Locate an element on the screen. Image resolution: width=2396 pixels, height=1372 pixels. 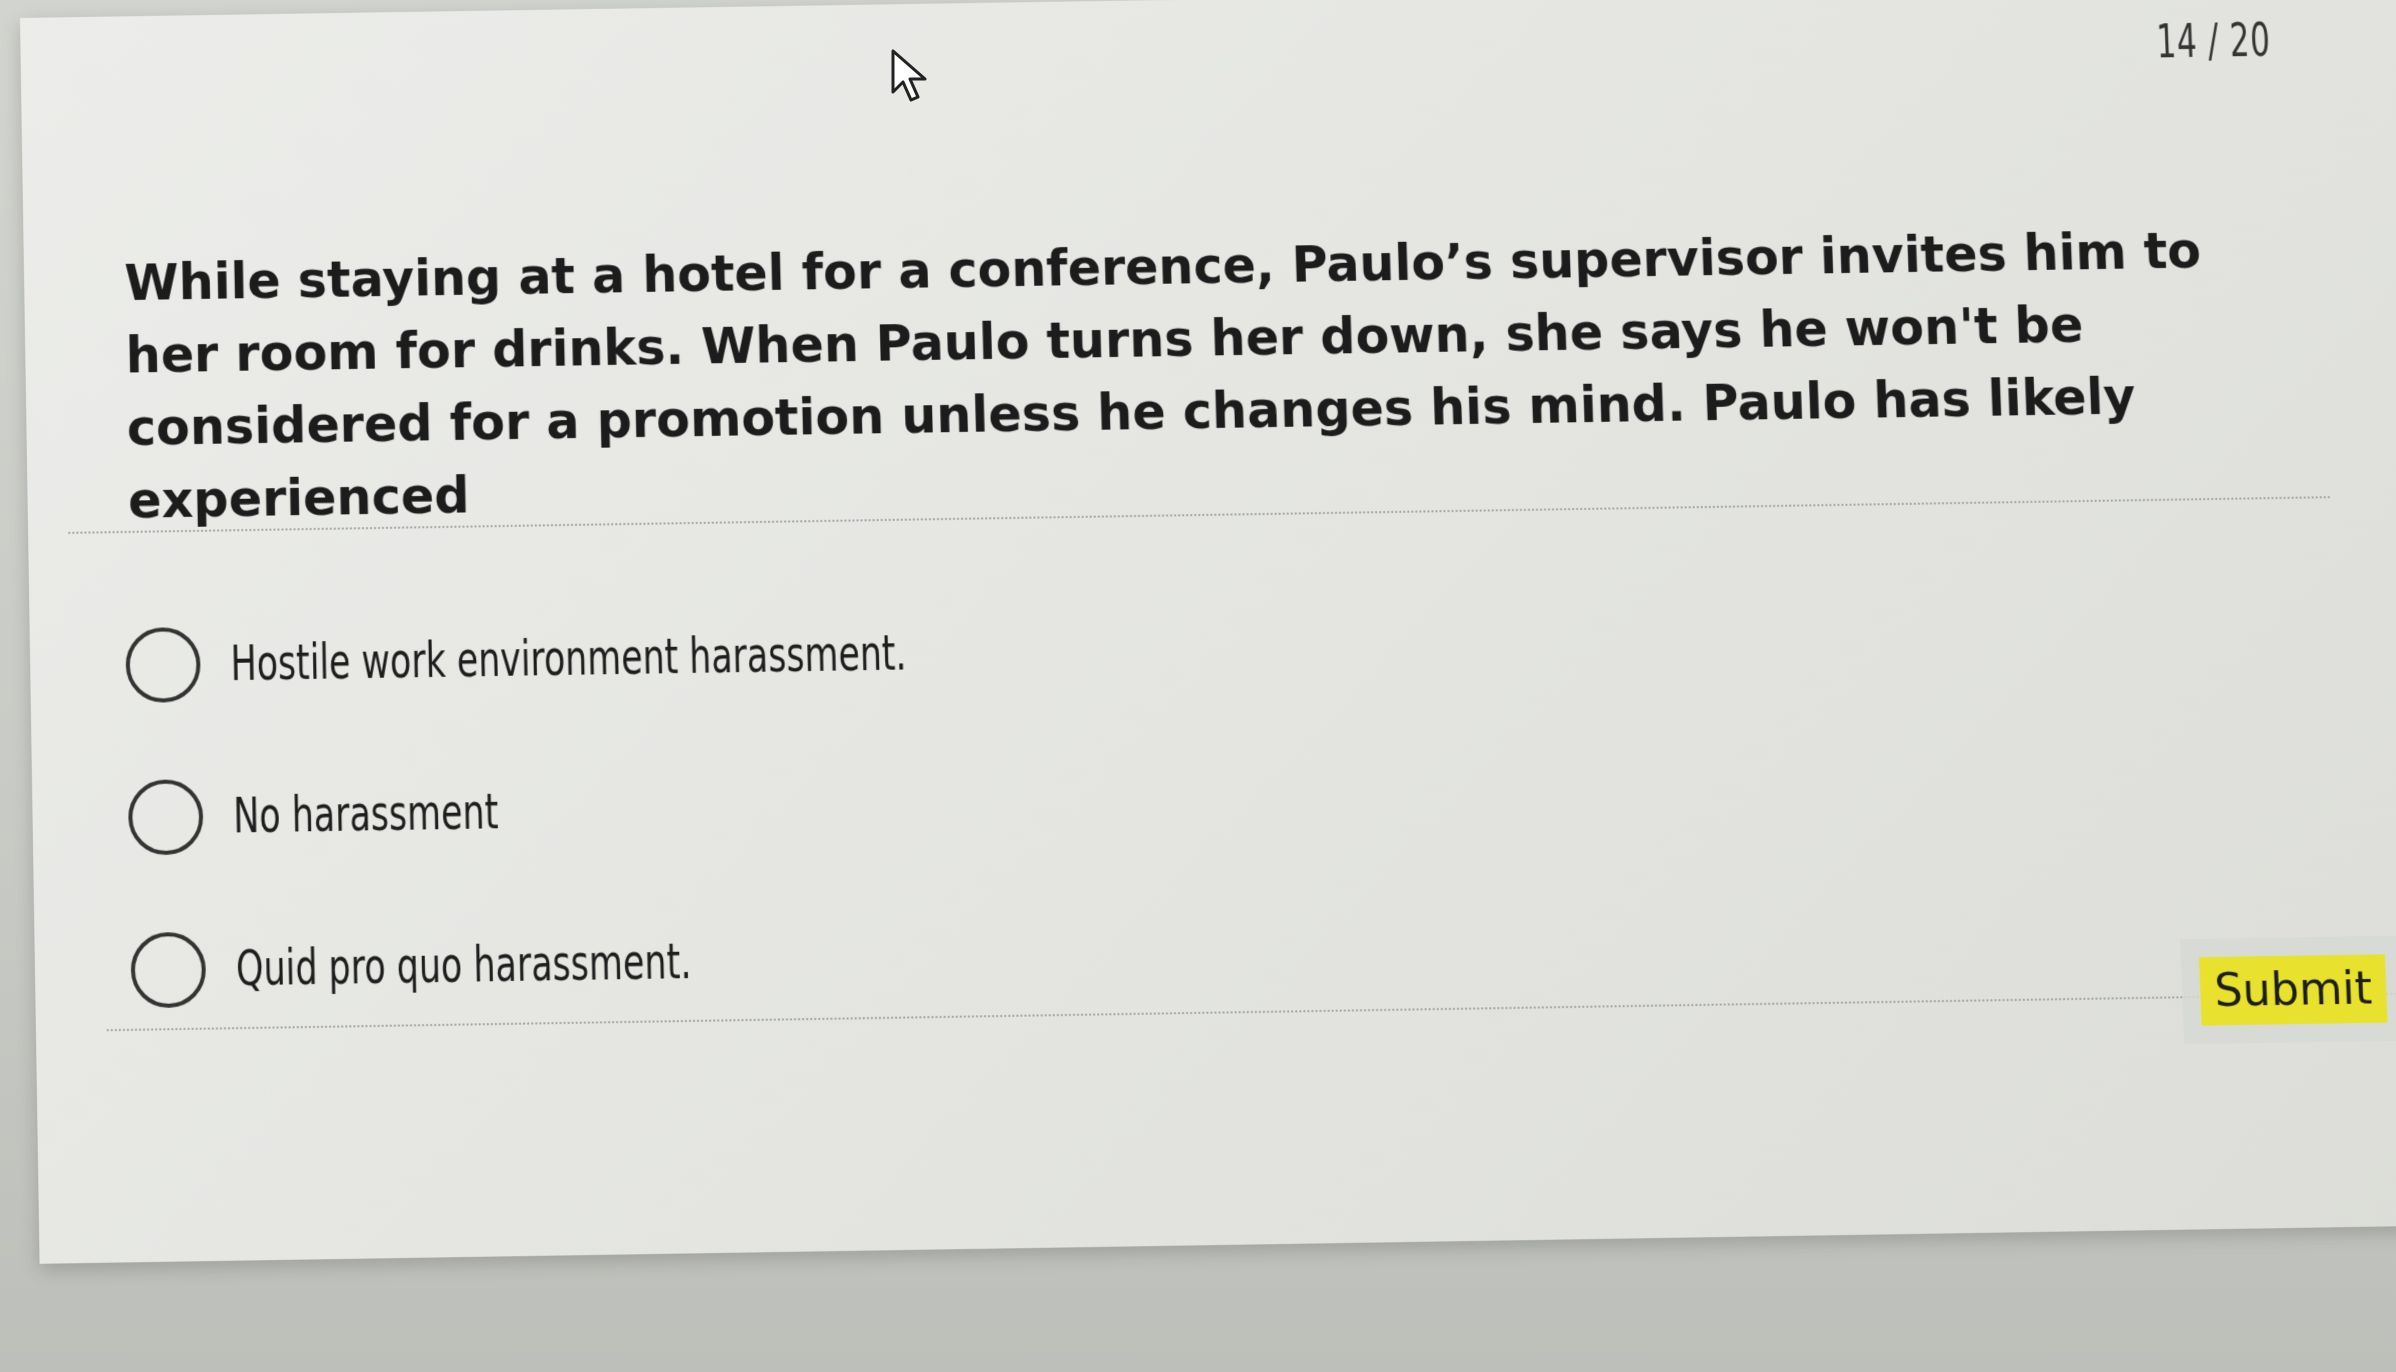
mouse-pointer-icon is located at coordinates (911, 77).